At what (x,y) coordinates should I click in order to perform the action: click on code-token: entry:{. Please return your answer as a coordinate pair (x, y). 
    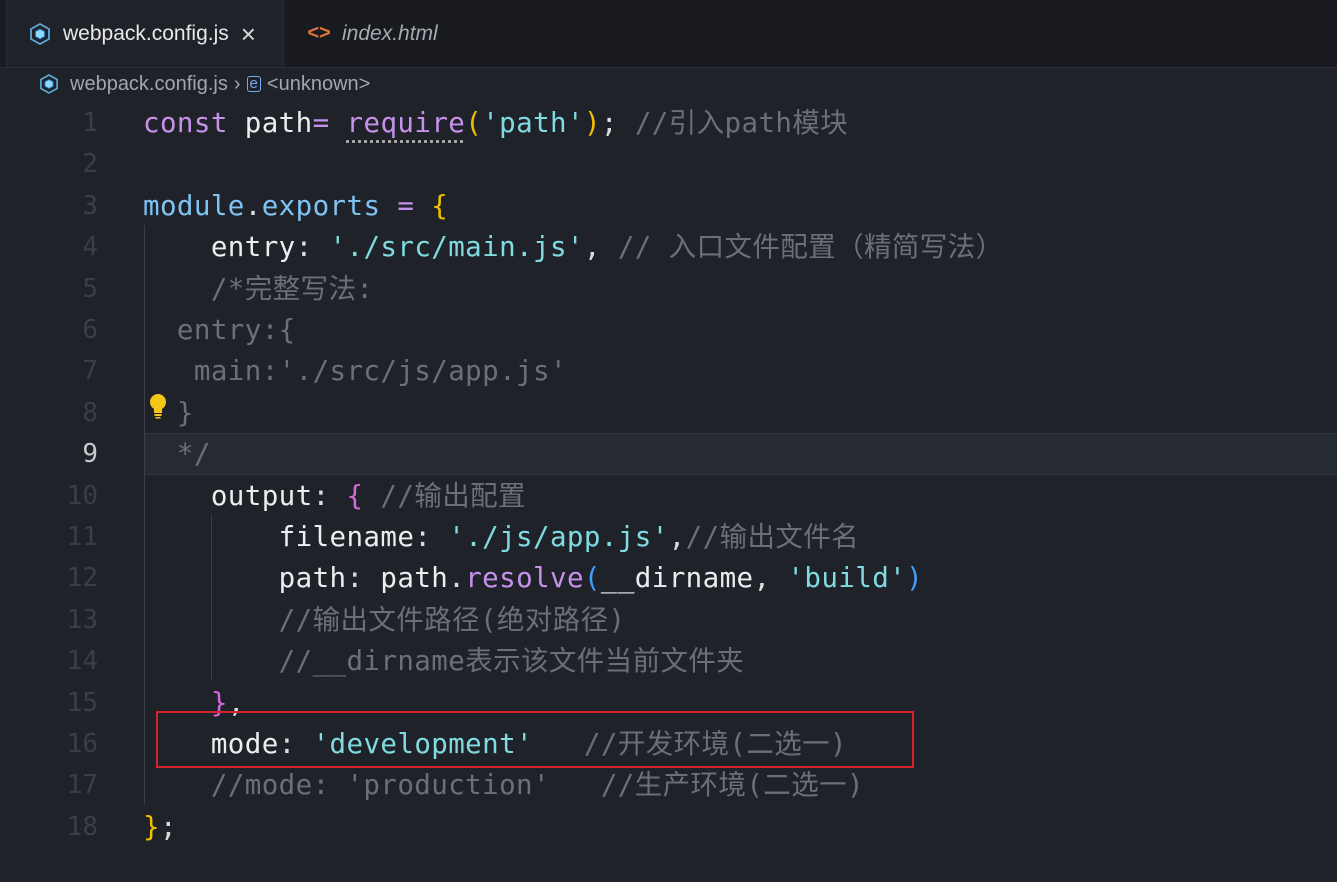
    Looking at the image, I should click on (219, 330).